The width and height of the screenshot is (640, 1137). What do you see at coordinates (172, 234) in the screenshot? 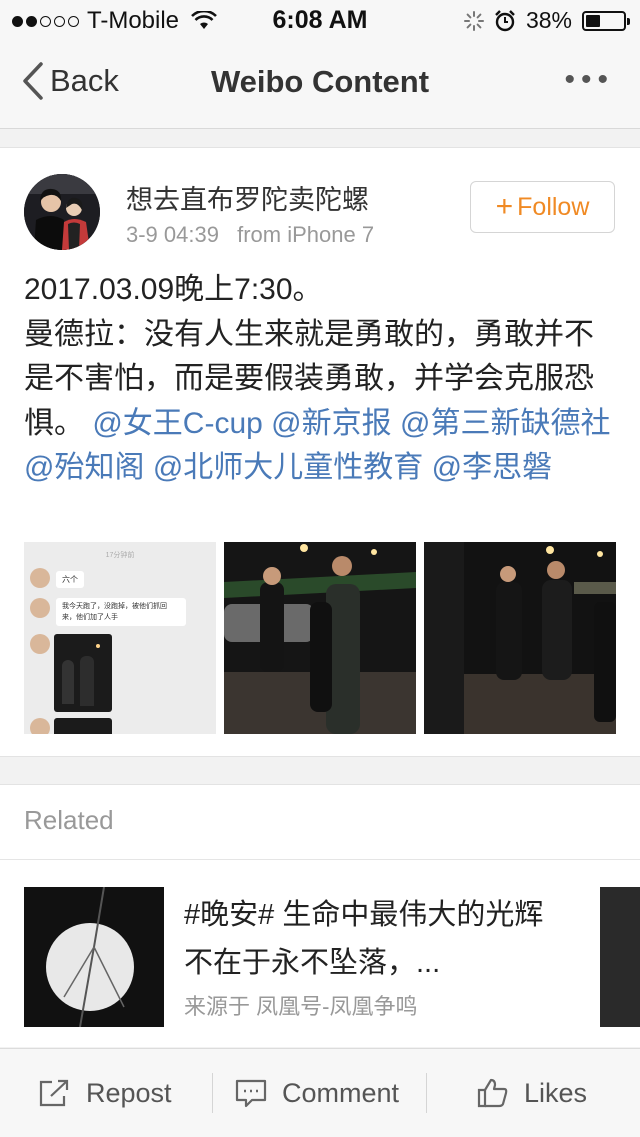
I see `post-date: 3-9 04:39` at bounding box center [172, 234].